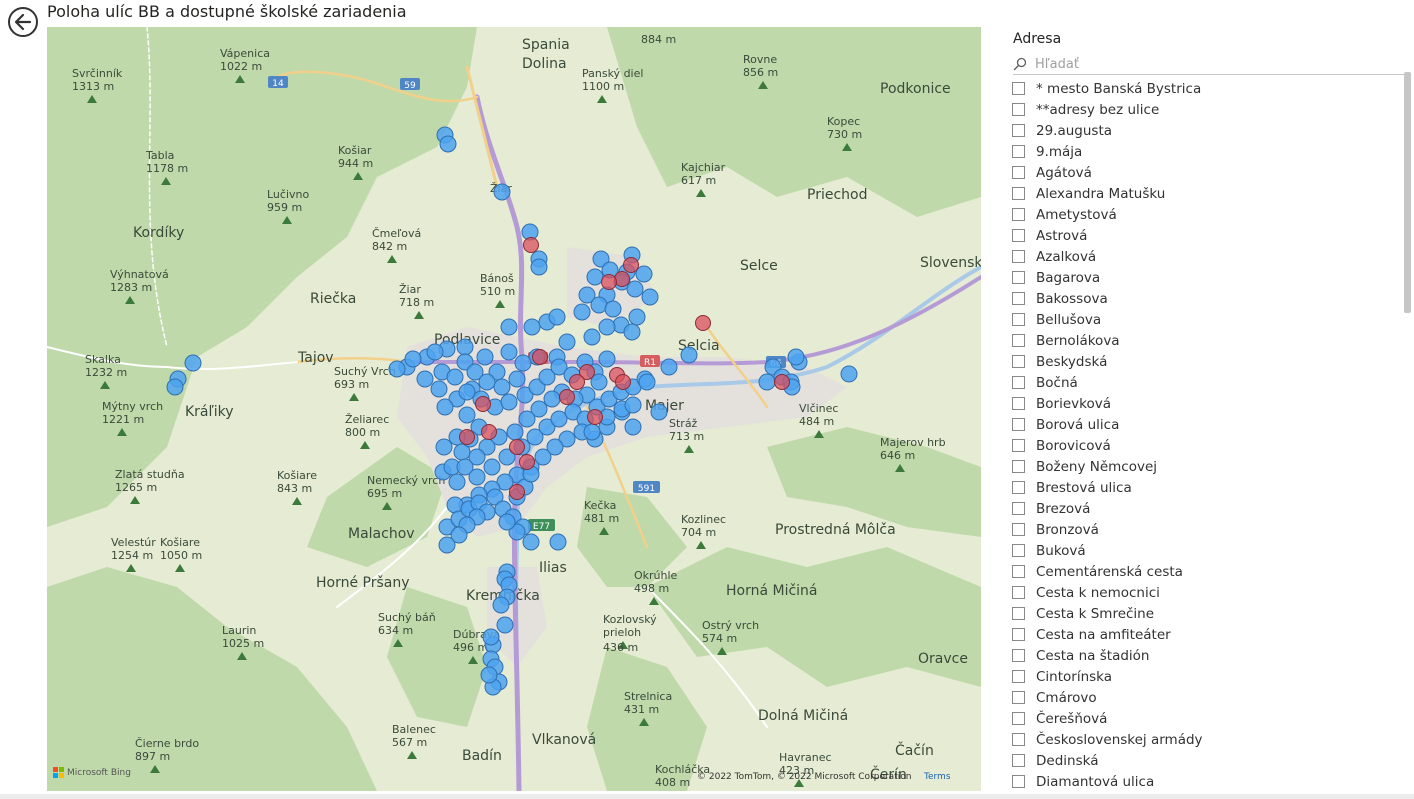 Image resolution: width=1414 pixels, height=799 pixels. I want to click on slicer-item: Cesta na štadión, so click(1205, 655).